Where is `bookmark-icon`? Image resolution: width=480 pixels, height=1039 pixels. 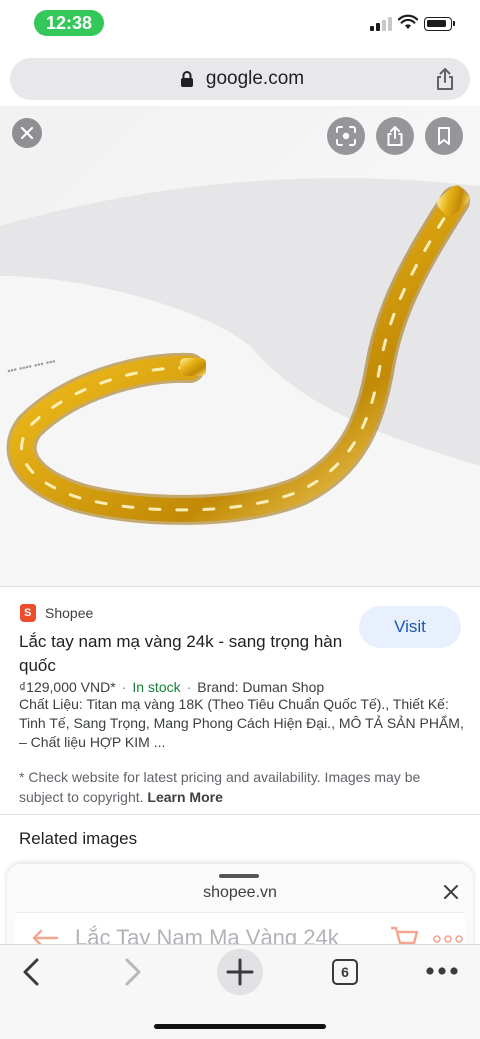
bookmark-icon is located at coordinates (444, 136).